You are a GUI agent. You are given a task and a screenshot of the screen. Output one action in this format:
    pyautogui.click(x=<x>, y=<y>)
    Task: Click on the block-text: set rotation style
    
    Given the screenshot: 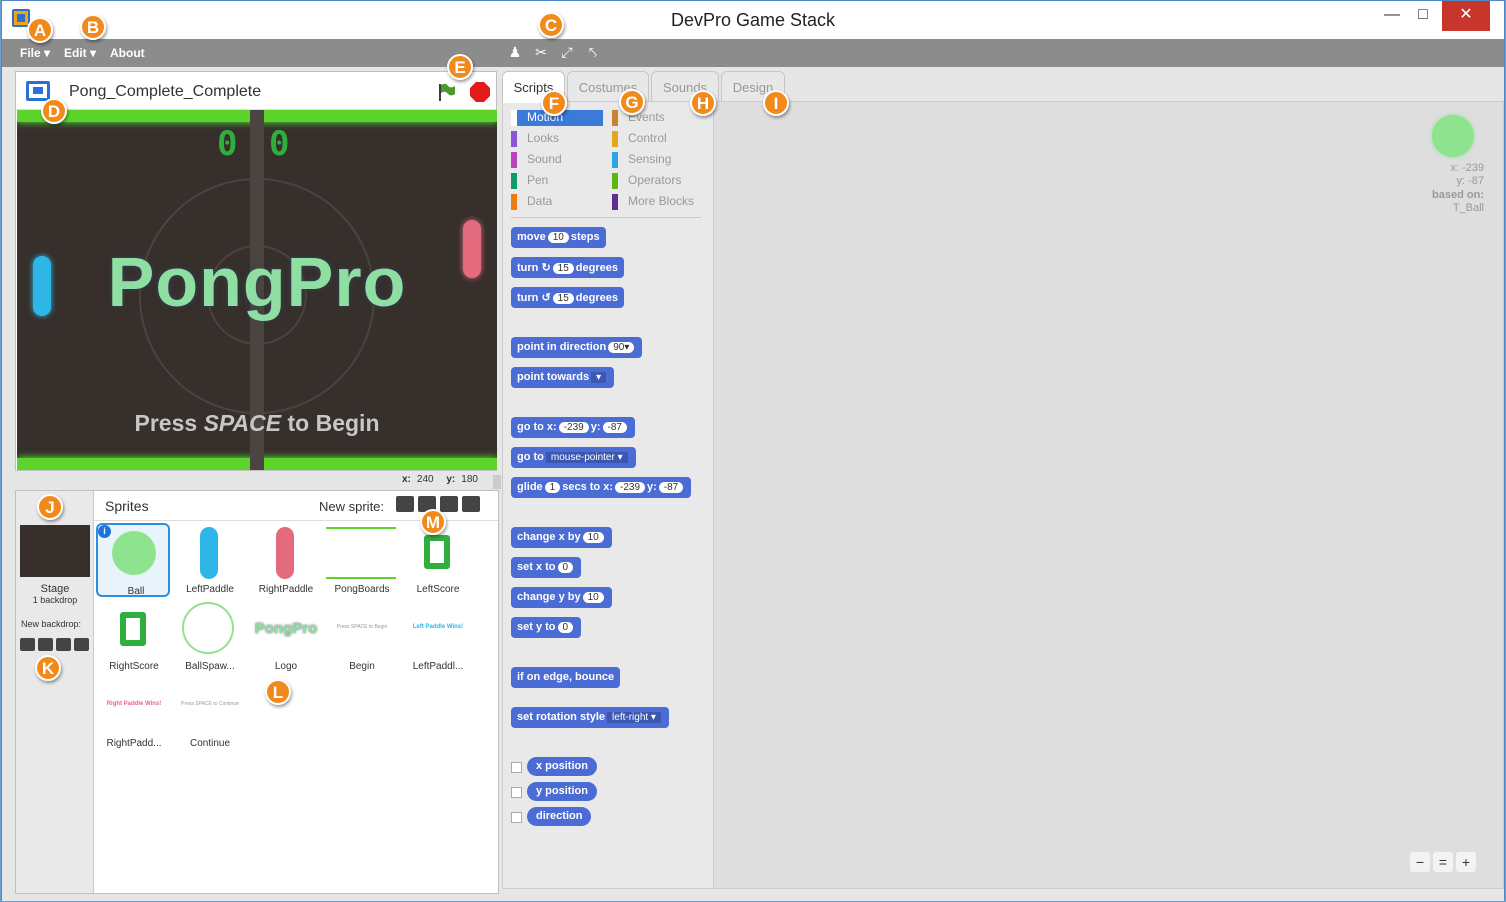 What is the action you would take?
    pyautogui.click(x=561, y=717)
    